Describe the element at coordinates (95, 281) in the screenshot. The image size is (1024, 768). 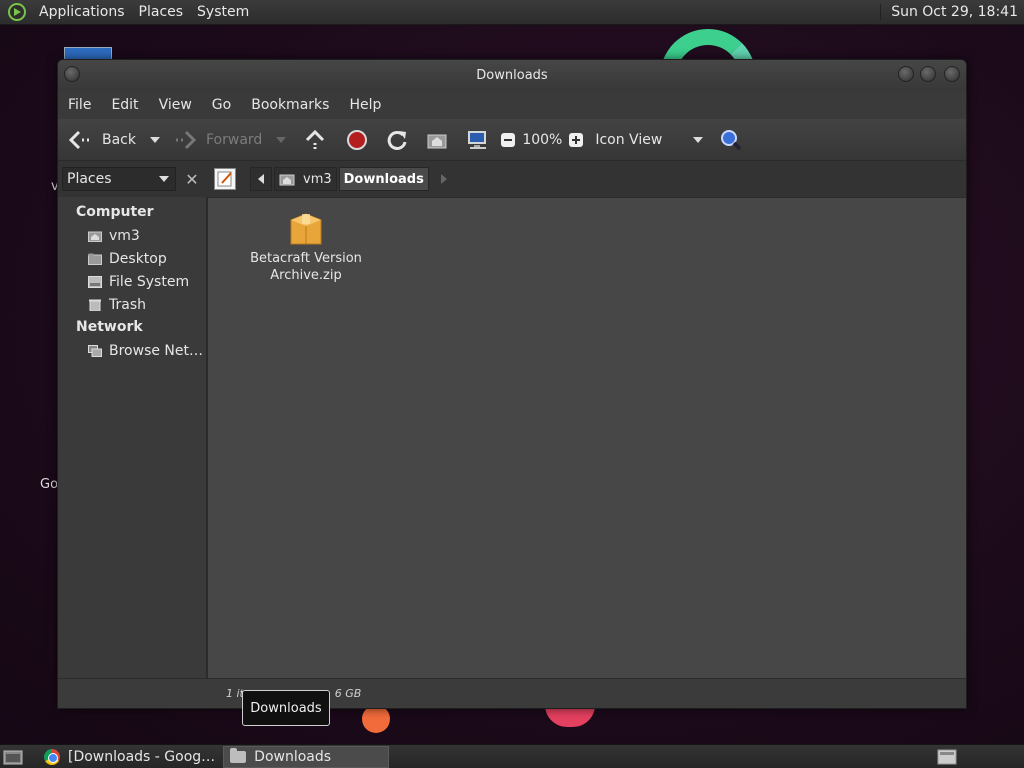
I see `drive-icon` at that location.